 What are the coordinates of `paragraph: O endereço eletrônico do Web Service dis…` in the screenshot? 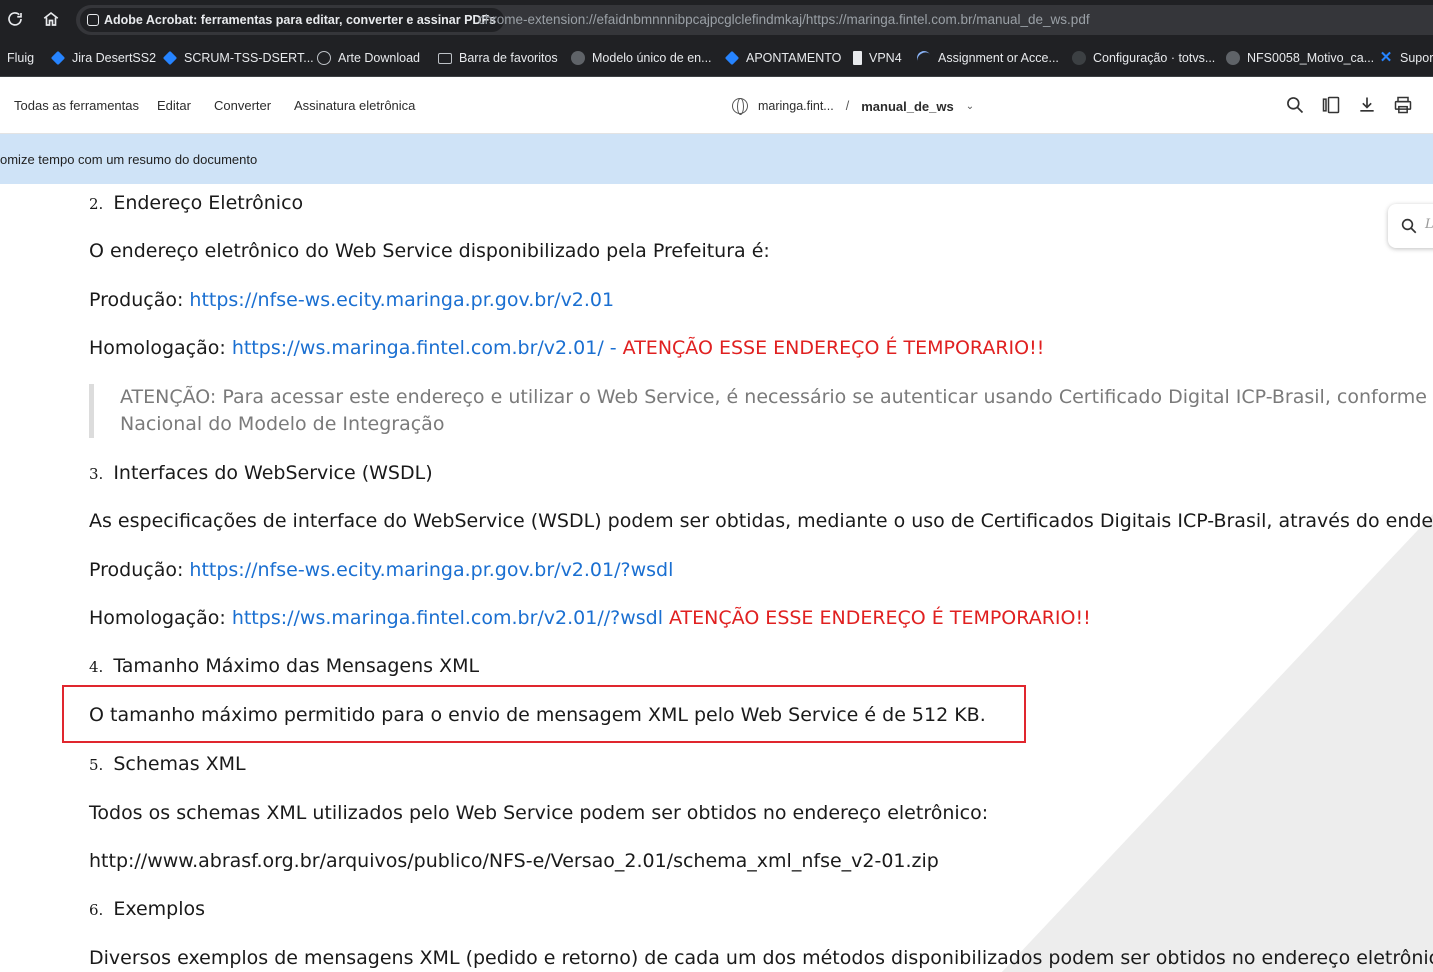 It's located at (429, 251).